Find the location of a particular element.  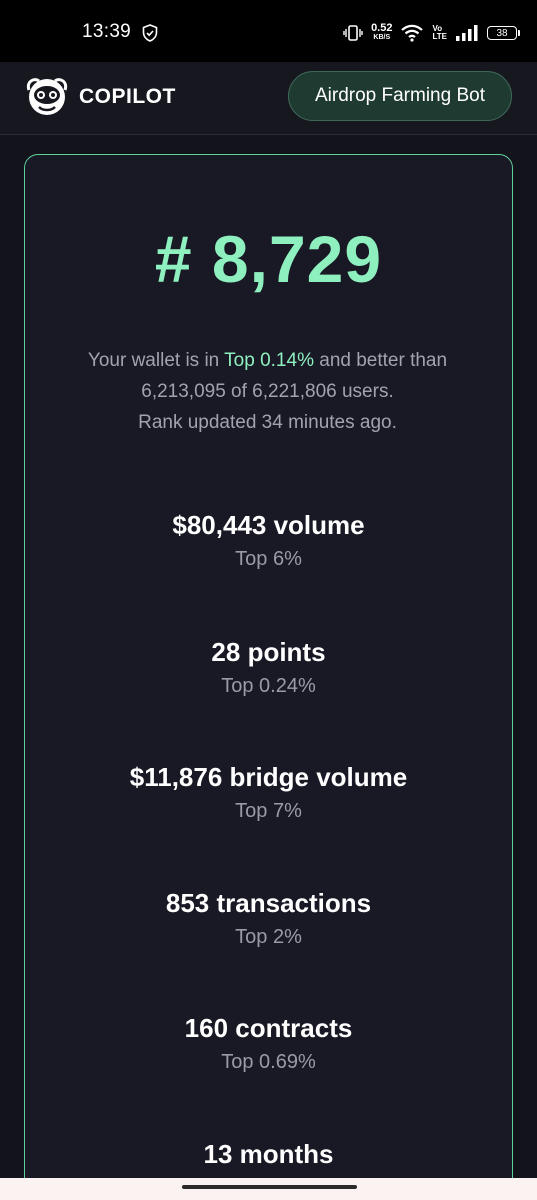

status-bar: 13:39 0.52 KB/S Vo LTE 38 is located at coordinates (268, 31).